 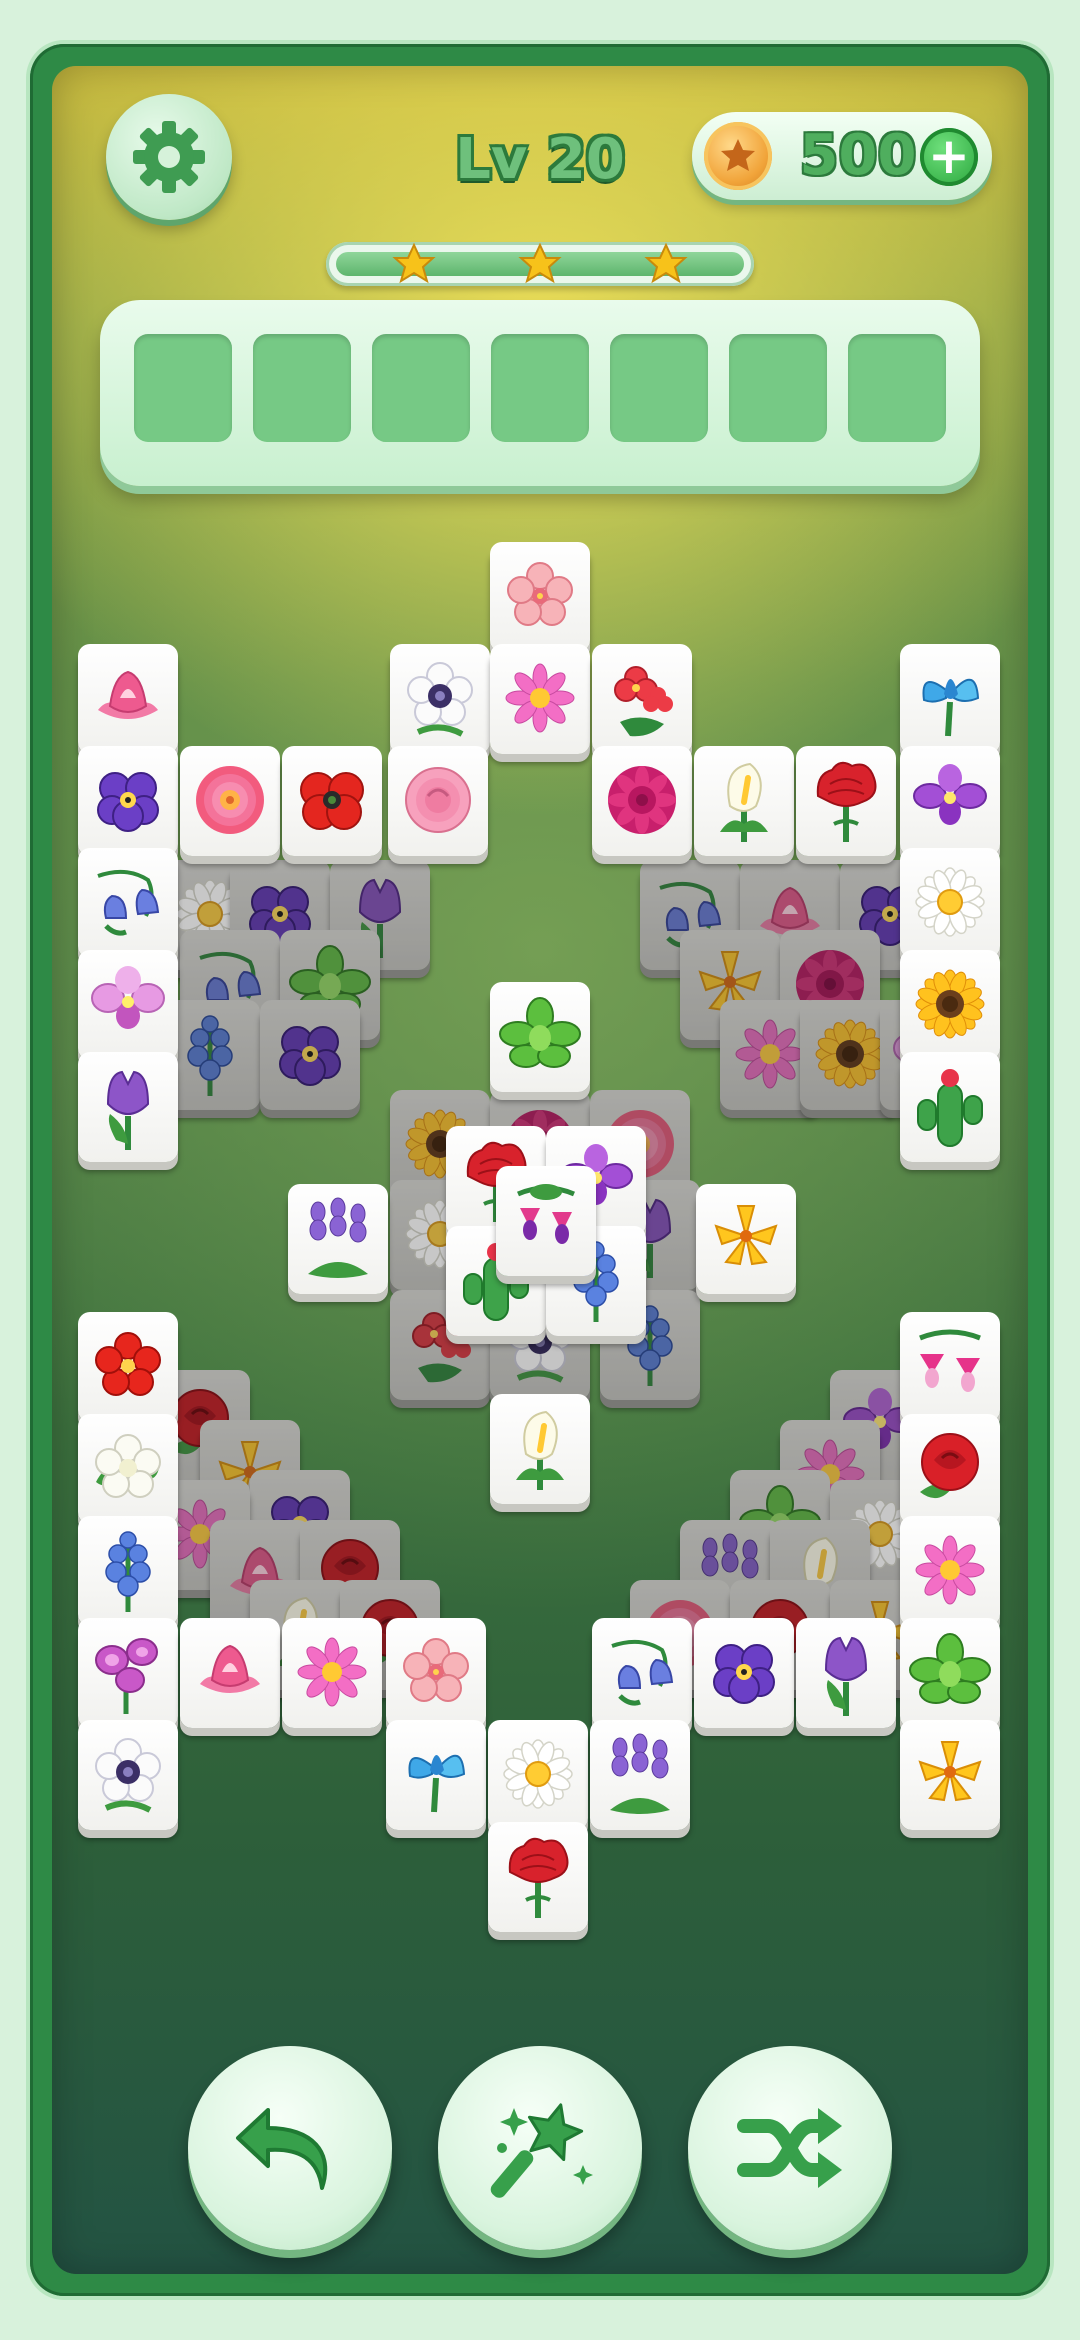 I want to click on tile-magenta-dahlia, so click(x=642, y=801).